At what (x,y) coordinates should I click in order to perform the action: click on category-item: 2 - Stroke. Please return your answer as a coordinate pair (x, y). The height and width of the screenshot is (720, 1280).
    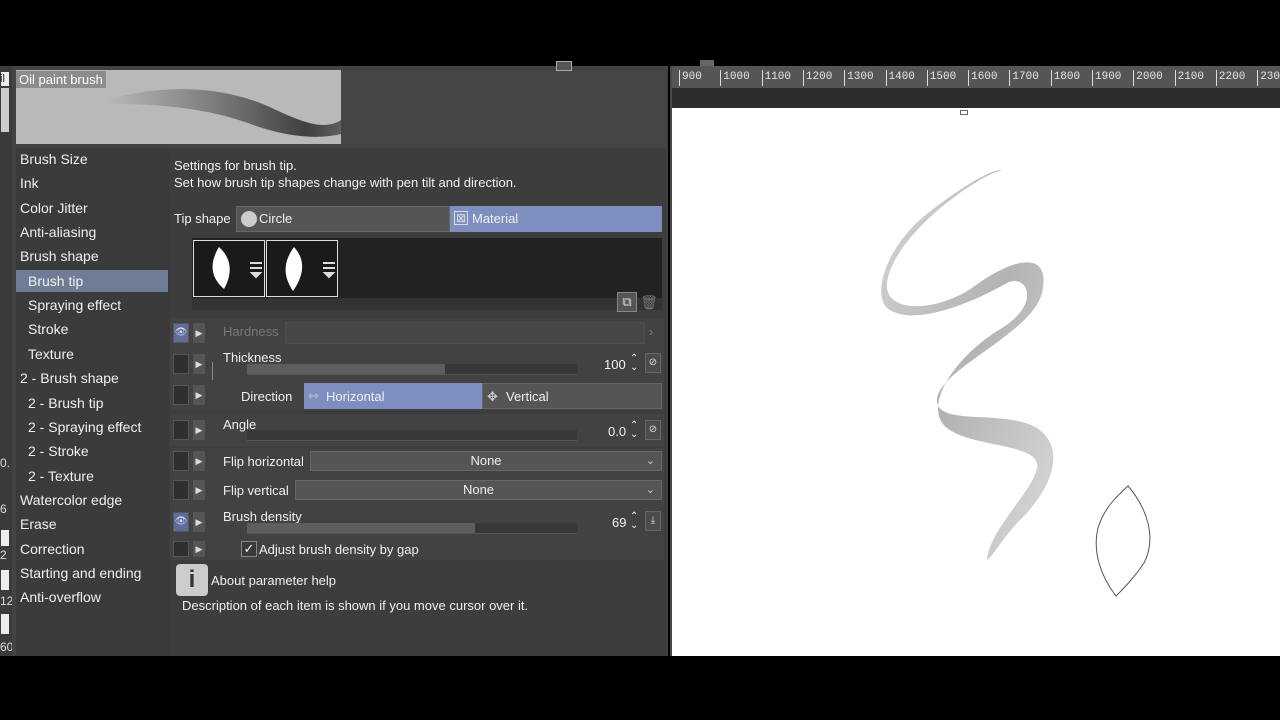
    Looking at the image, I should click on (92, 451).